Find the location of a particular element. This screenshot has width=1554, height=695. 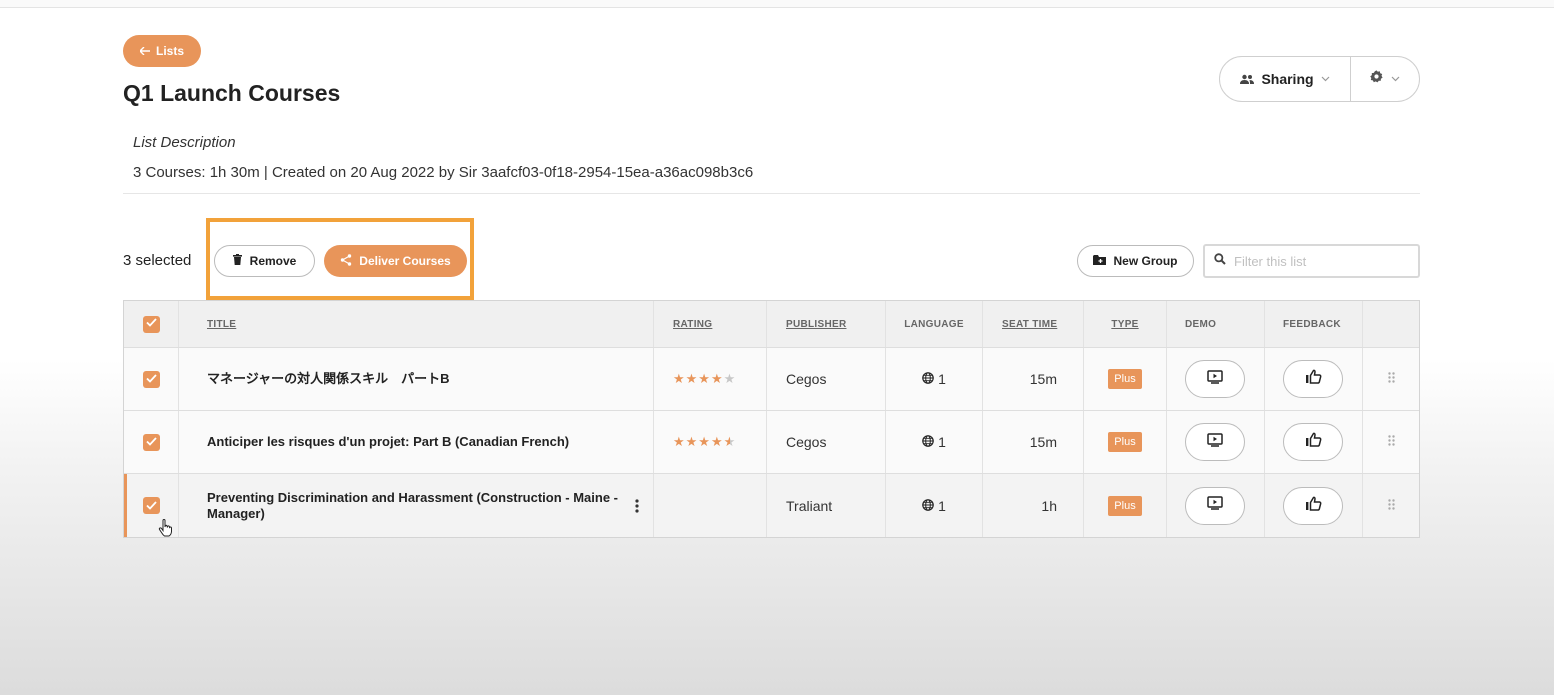

publisher-cell: Traliant is located at coordinates (826, 505).